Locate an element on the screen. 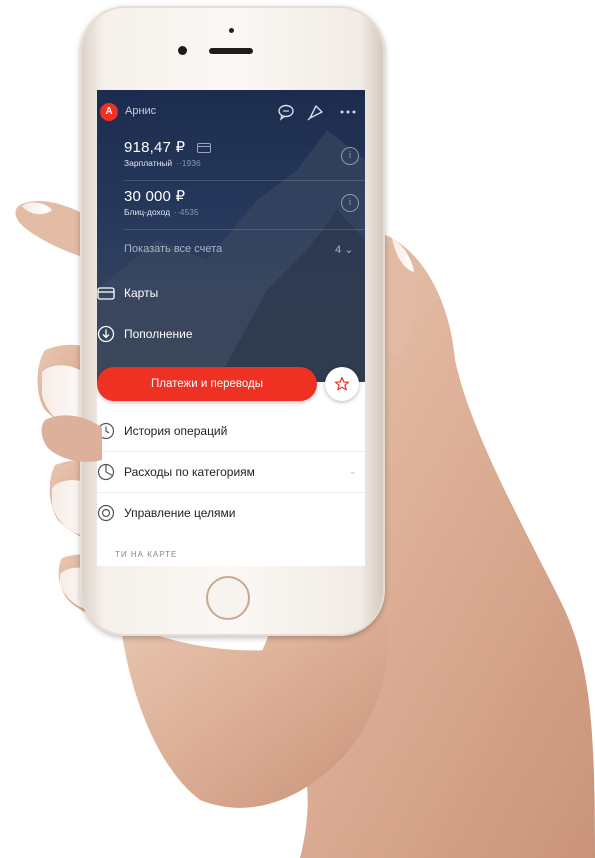 The image size is (595, 858). list-item-label: Управление целями is located at coordinates (180, 513).